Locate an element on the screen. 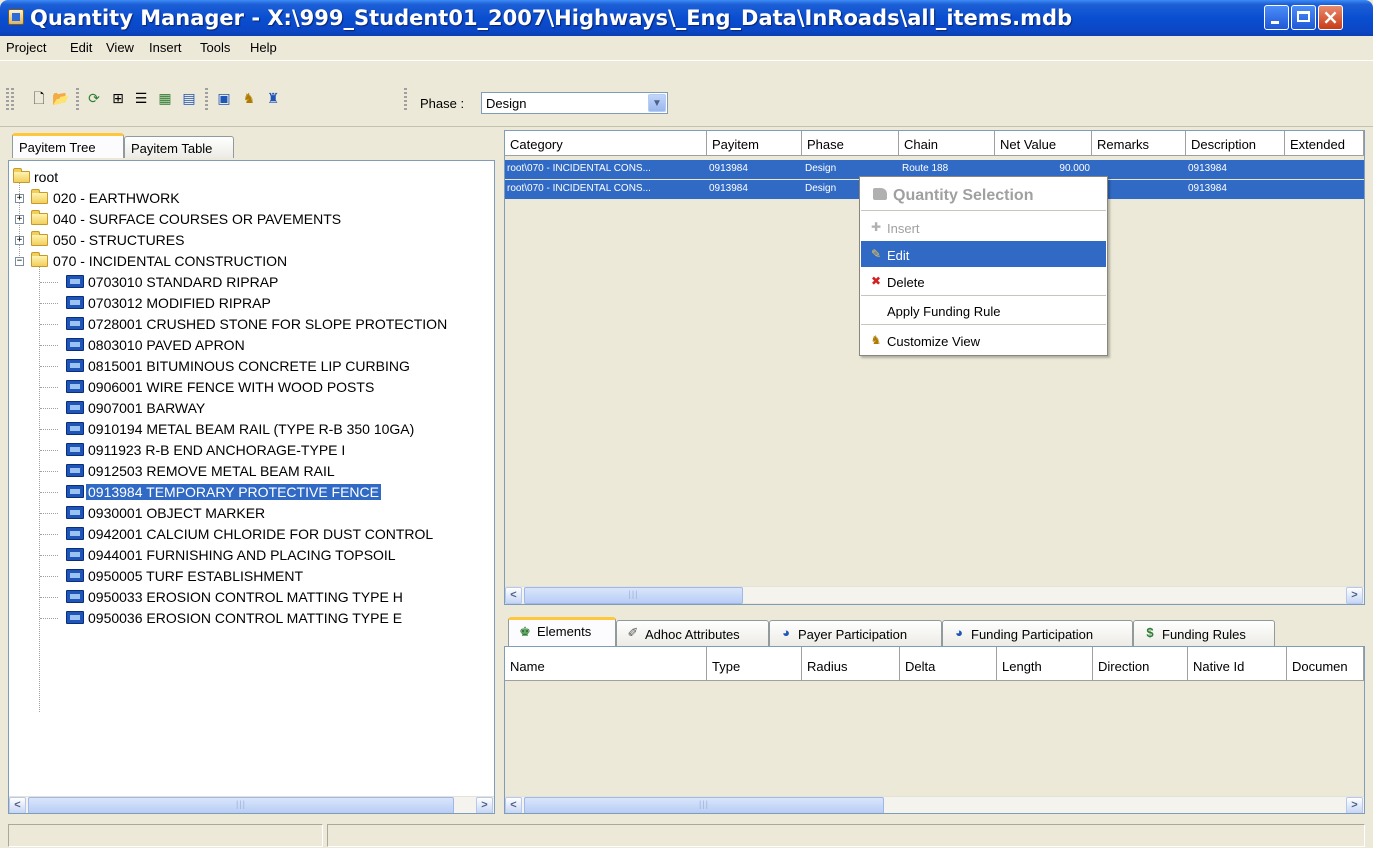 This screenshot has width=1373, height=848. column-header-phase: Phase is located at coordinates (850, 143).